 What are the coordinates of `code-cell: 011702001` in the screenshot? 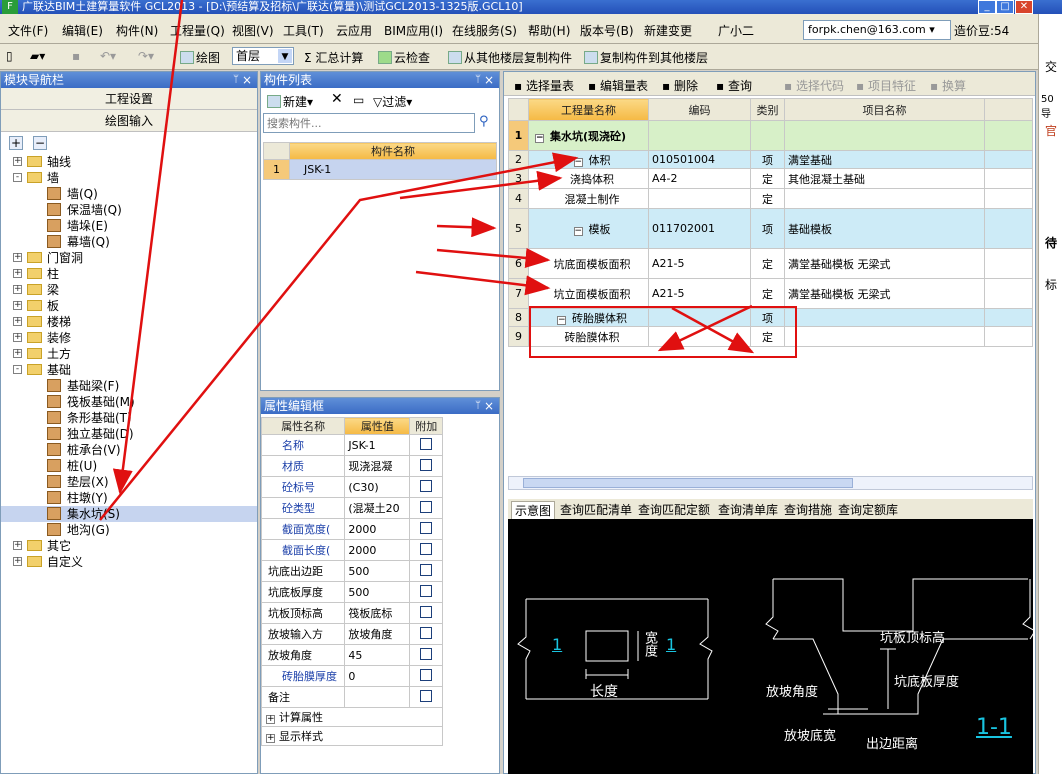 It's located at (699, 228).